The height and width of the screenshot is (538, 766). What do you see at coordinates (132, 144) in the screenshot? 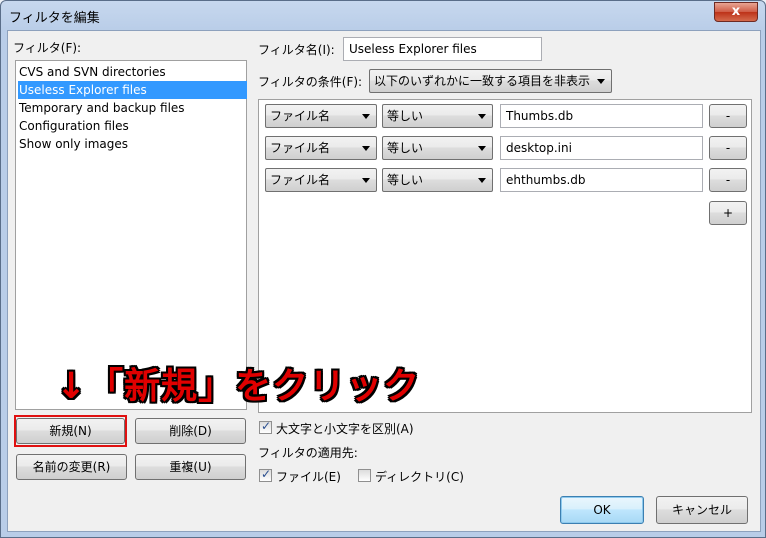
I see `list-item-images: Show only images` at bounding box center [132, 144].